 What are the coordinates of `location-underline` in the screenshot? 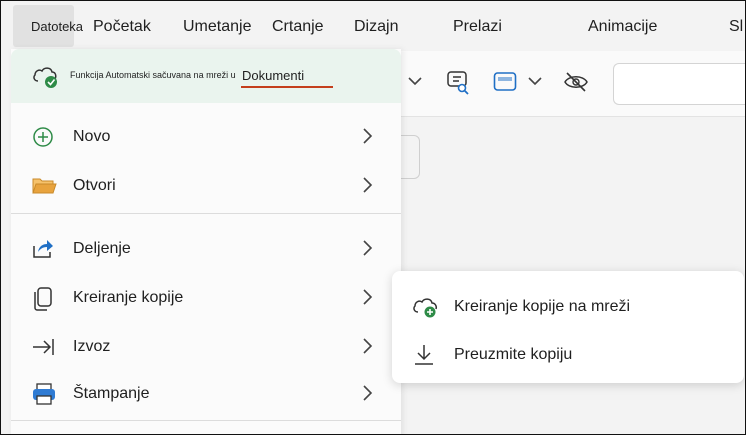 It's located at (287, 87).